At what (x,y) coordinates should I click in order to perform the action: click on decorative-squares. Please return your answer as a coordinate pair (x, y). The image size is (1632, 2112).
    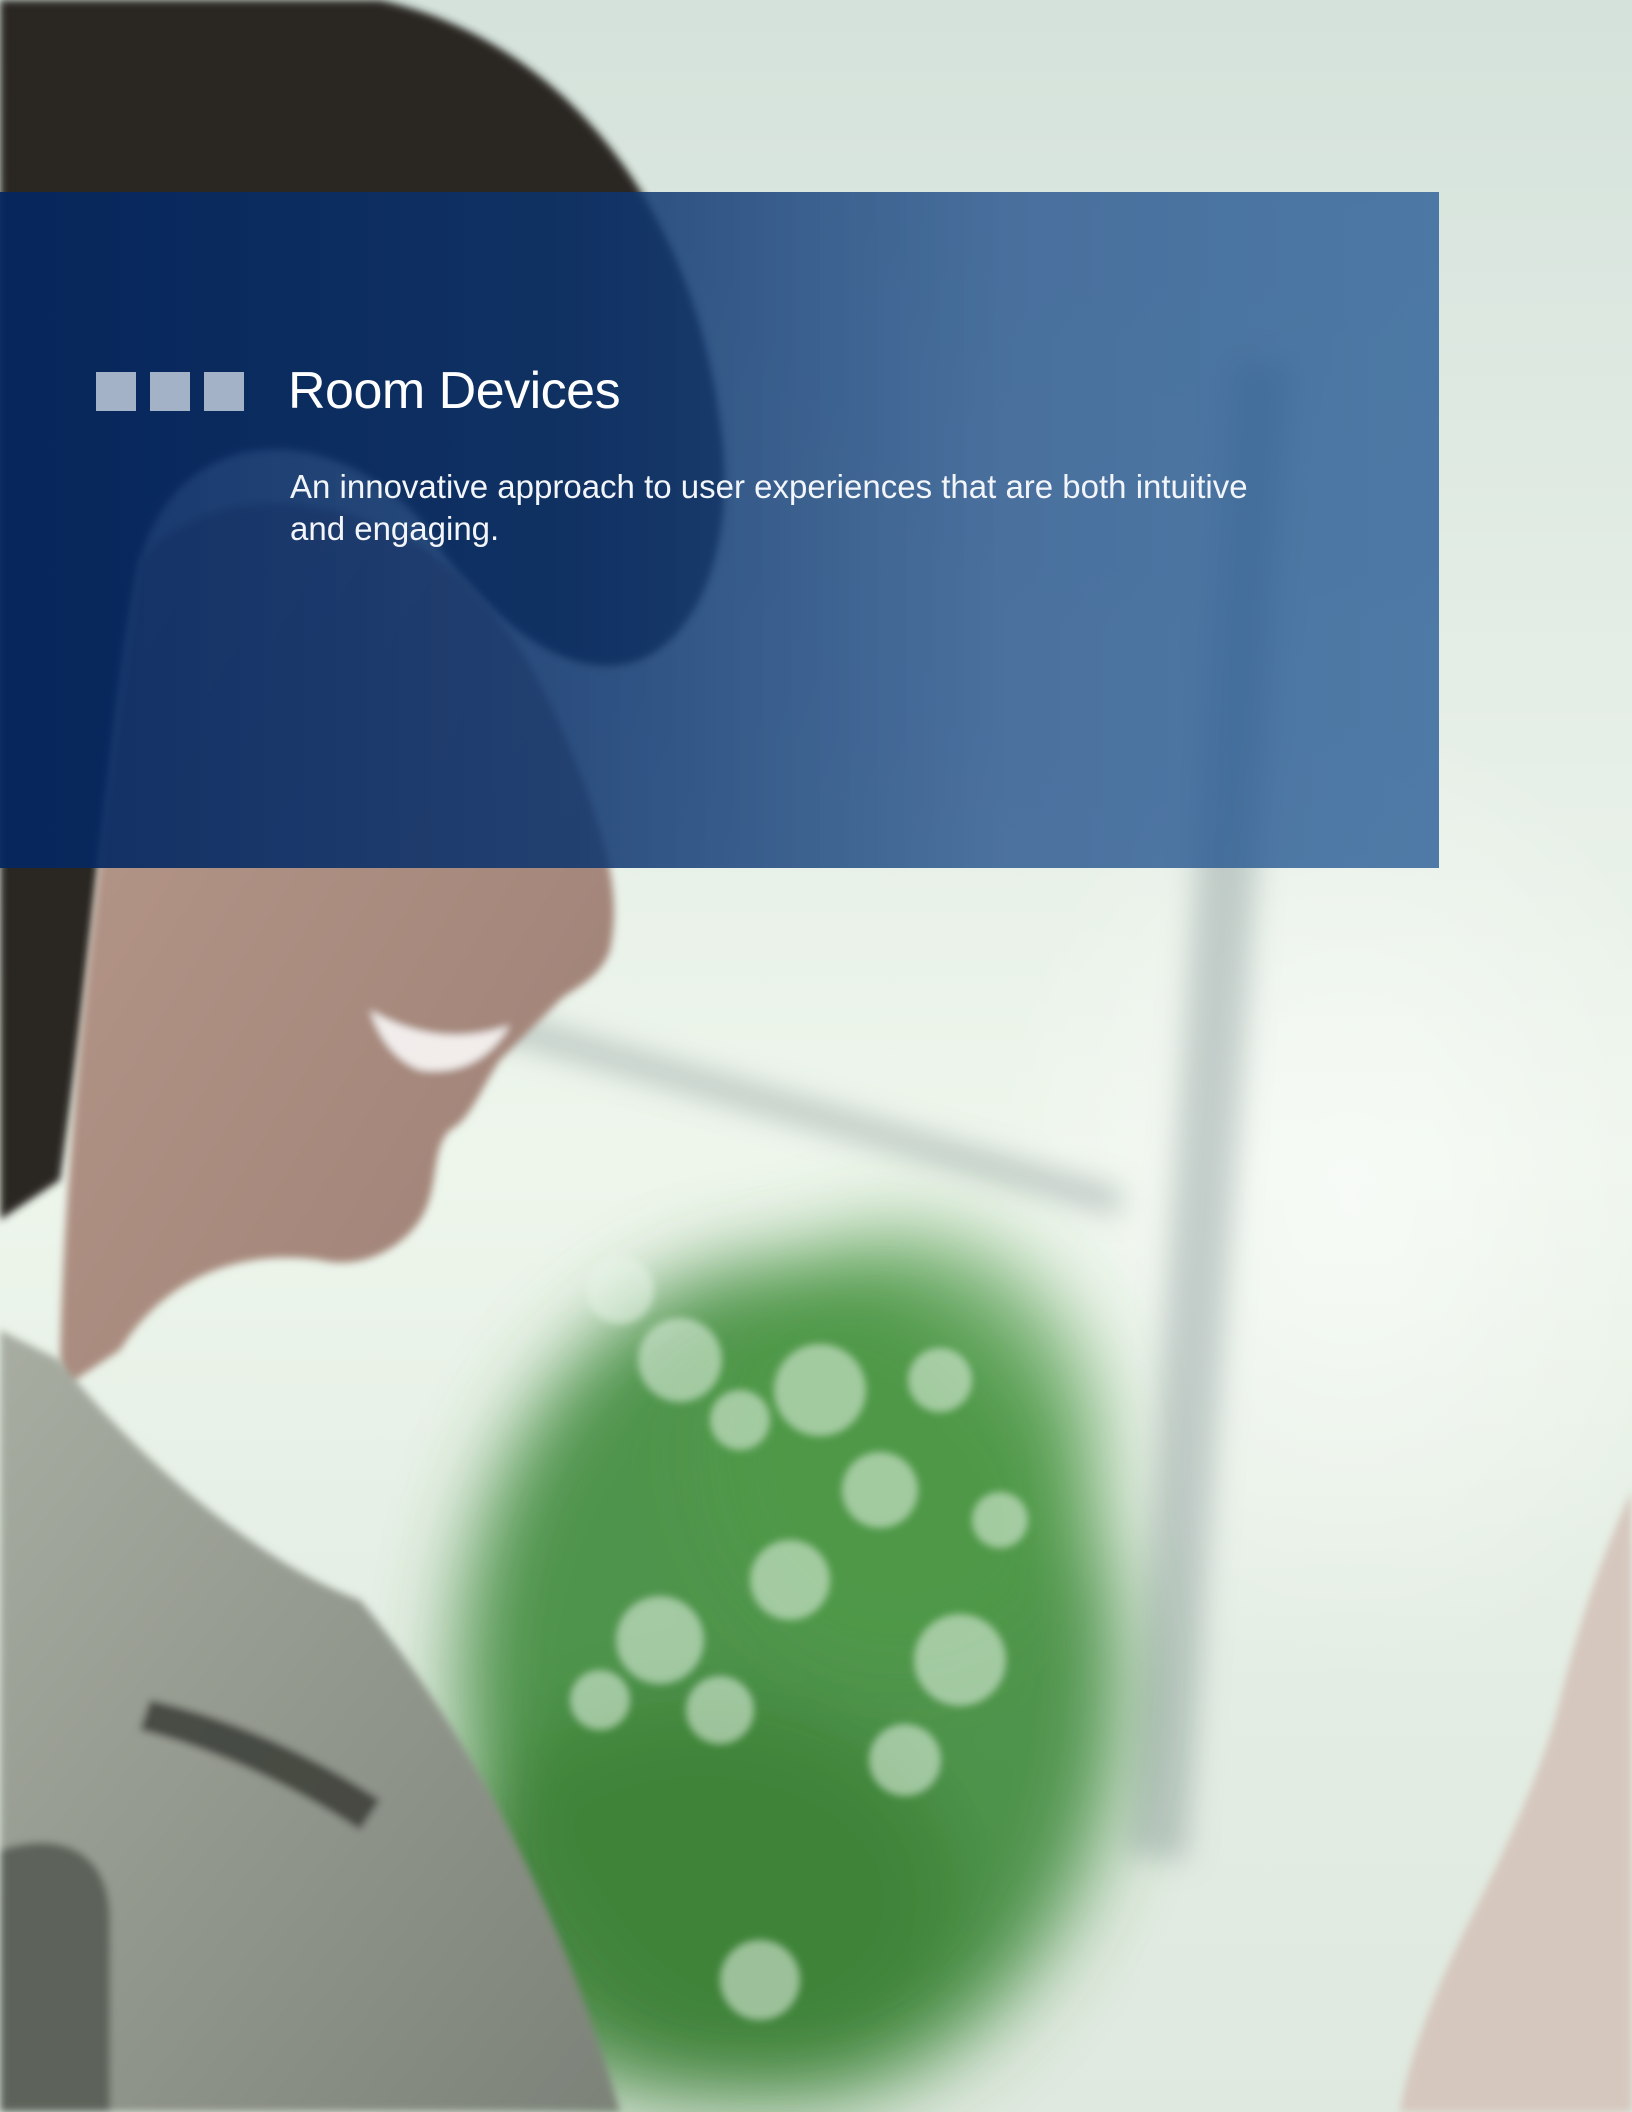
    Looking at the image, I should click on (170, 391).